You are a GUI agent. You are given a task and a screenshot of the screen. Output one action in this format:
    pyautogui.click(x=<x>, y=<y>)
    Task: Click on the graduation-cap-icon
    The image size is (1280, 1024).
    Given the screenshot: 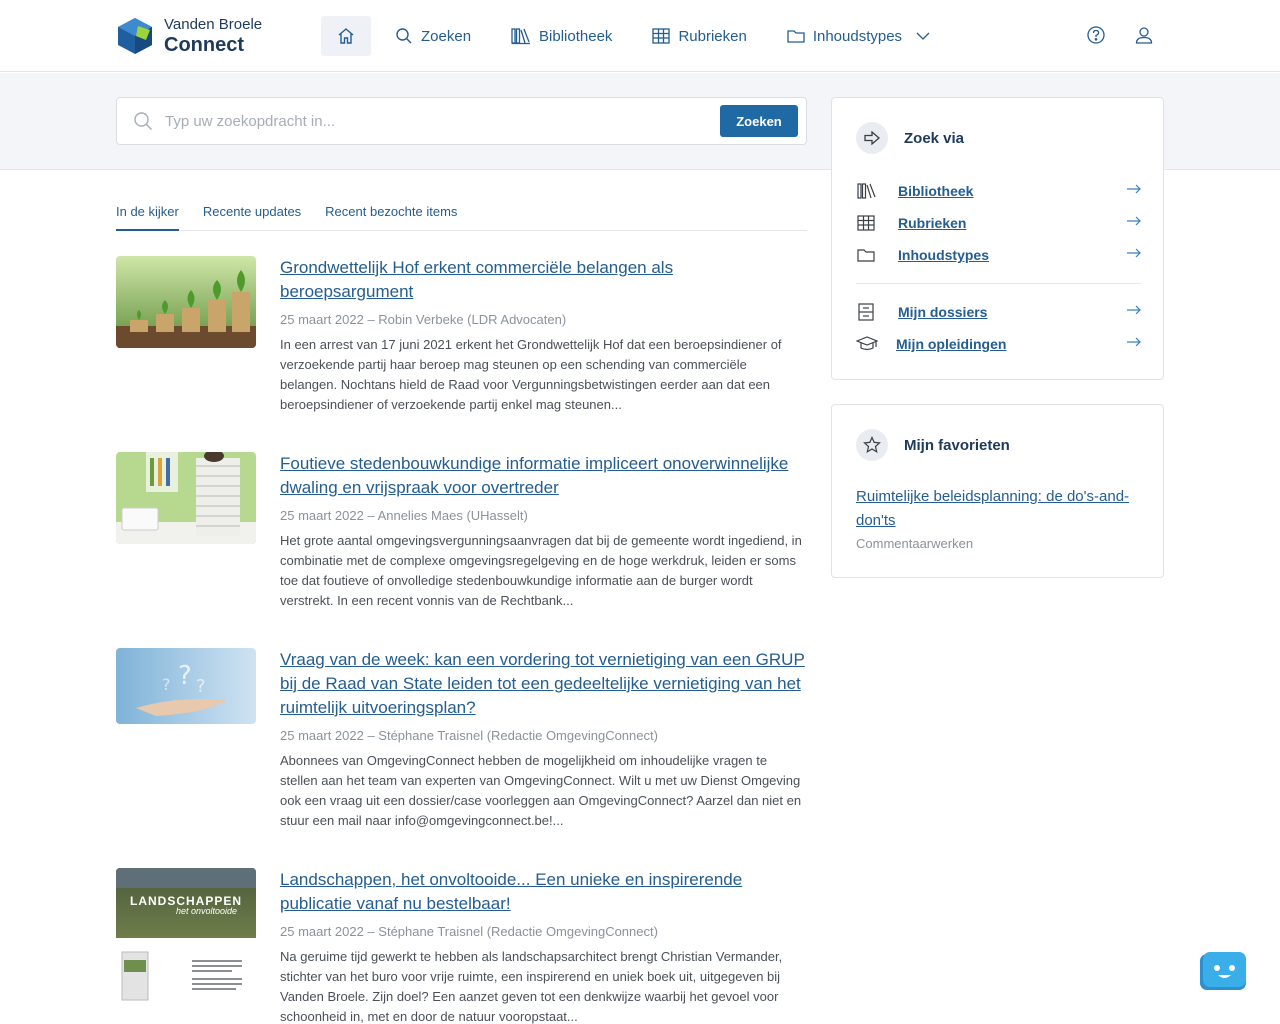 What is the action you would take?
    pyautogui.click(x=867, y=343)
    